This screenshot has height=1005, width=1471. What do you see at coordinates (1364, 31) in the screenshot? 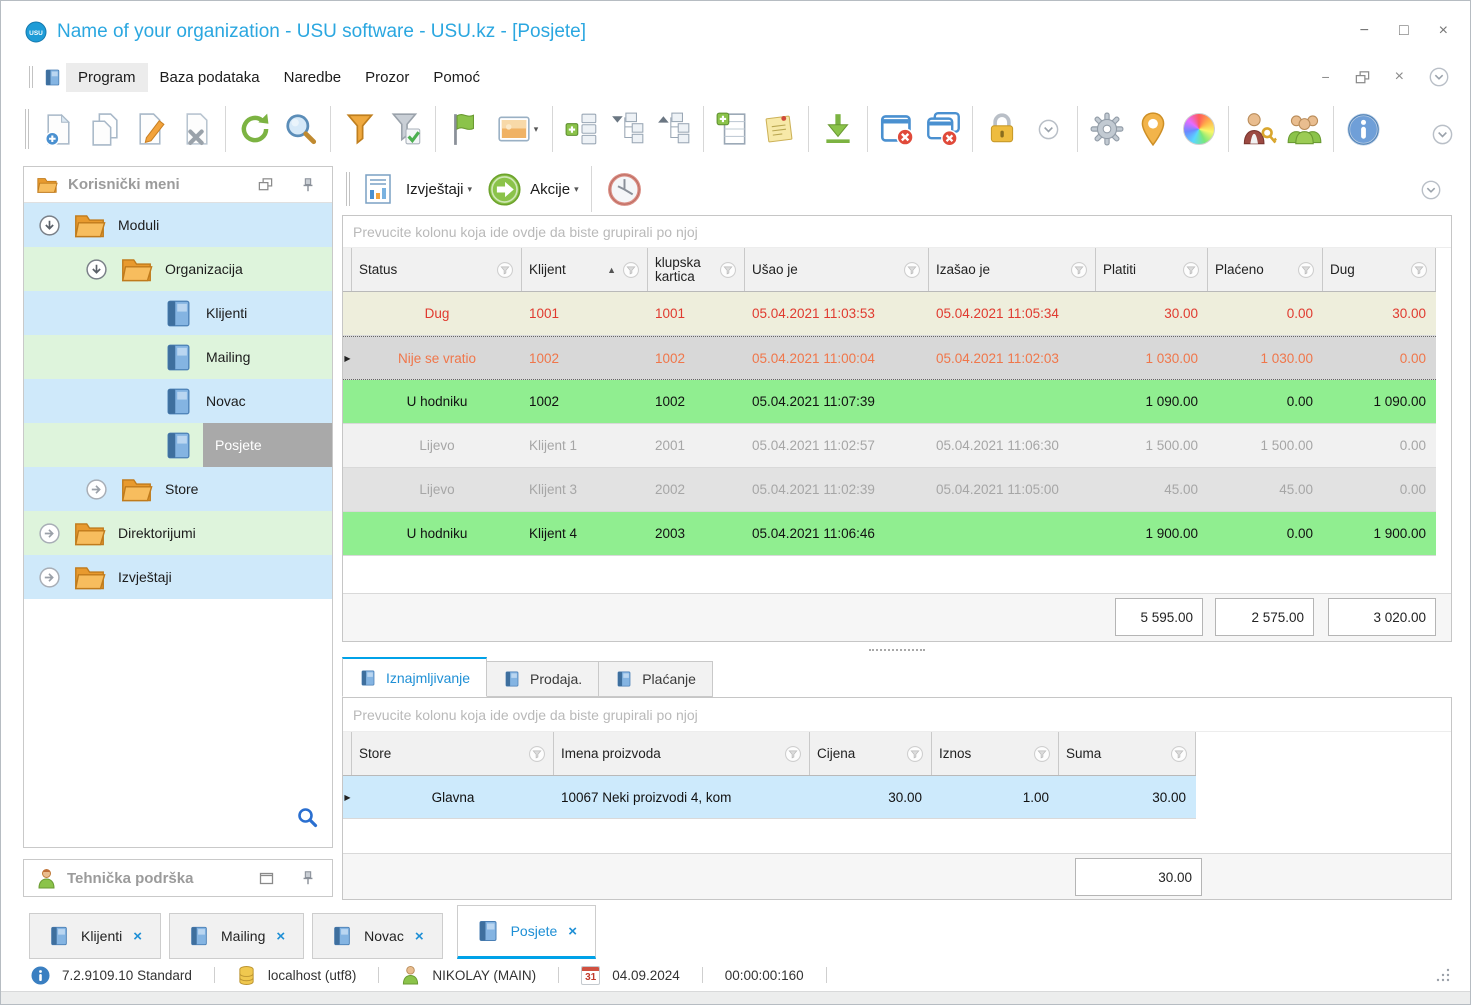
I see `minimize-button: −` at bounding box center [1364, 31].